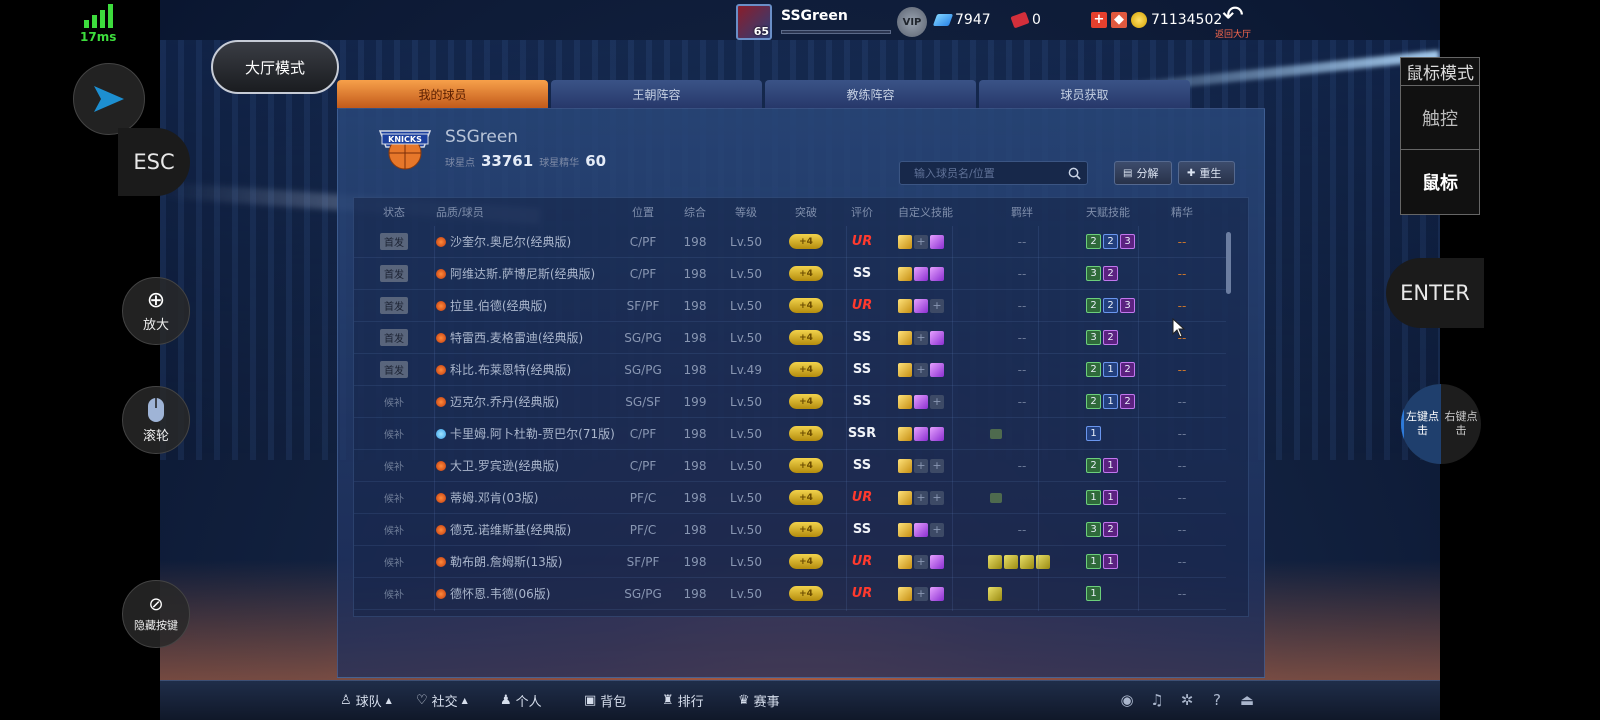  Describe the element at coordinates (656, 94) in the screenshot. I see `tab-dynasty-lineup: 王朝阵容` at that location.